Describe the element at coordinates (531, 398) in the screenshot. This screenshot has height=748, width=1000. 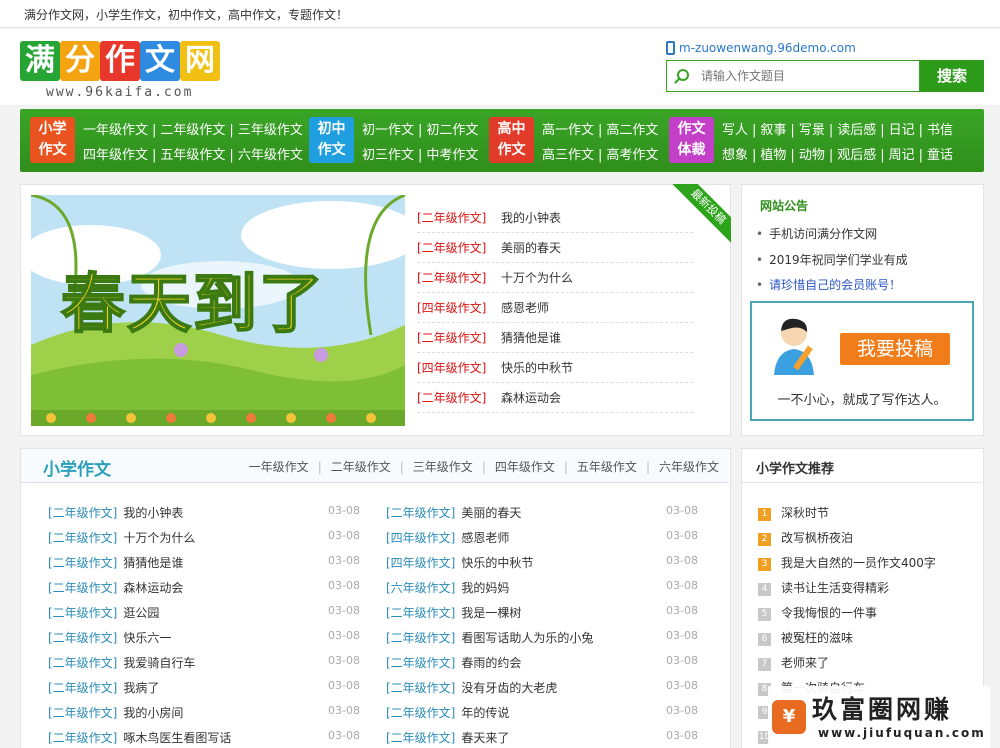
I see `article-title: 森林运动会` at that location.